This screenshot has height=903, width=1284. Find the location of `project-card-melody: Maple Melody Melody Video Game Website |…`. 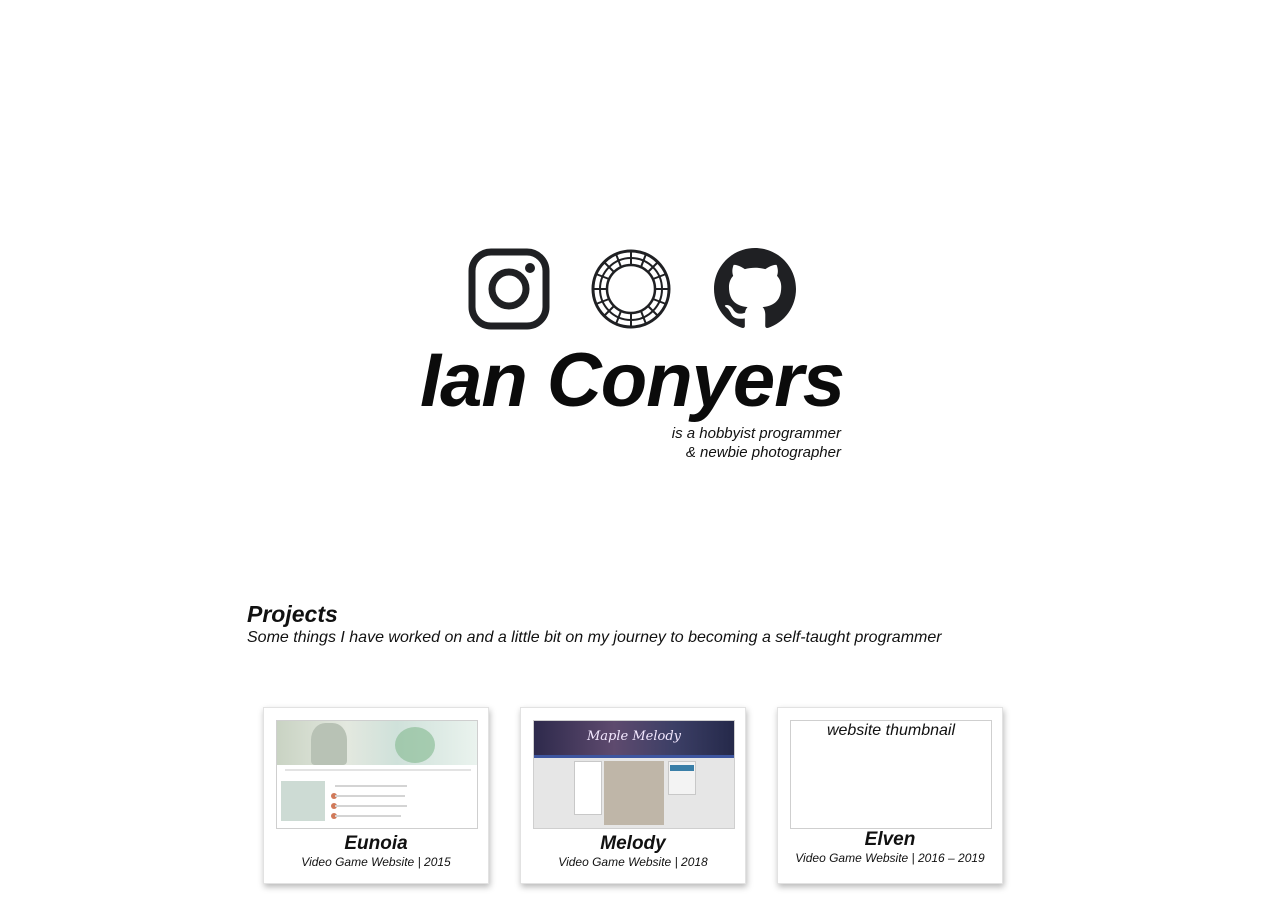

project-card-melody: Maple Melody Melody Video Game Website |… is located at coordinates (633, 795).